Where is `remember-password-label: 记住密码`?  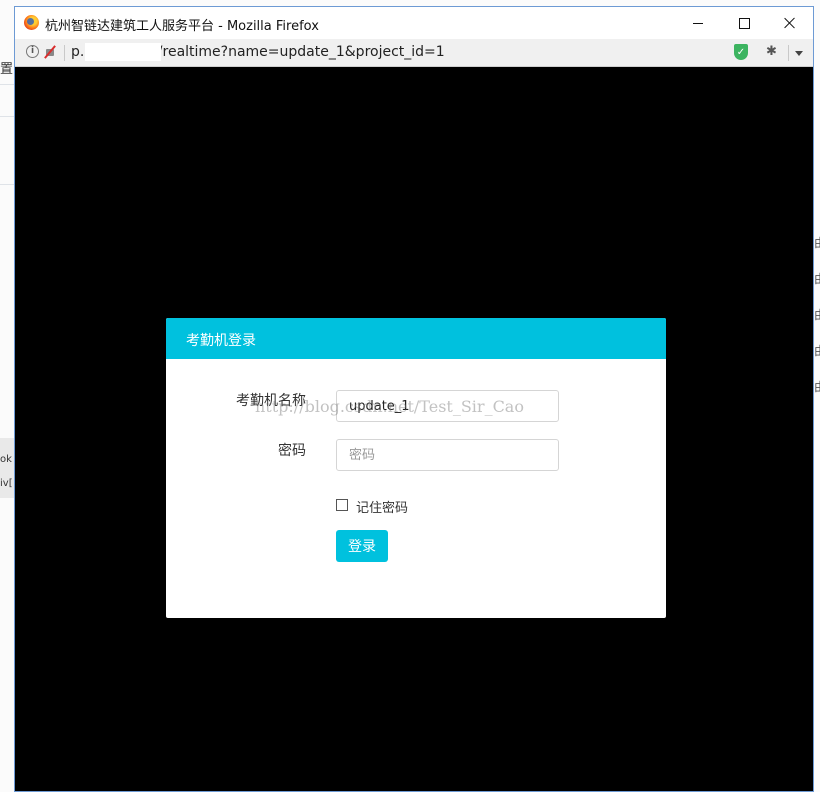 remember-password-label: 记住密码 is located at coordinates (382, 506).